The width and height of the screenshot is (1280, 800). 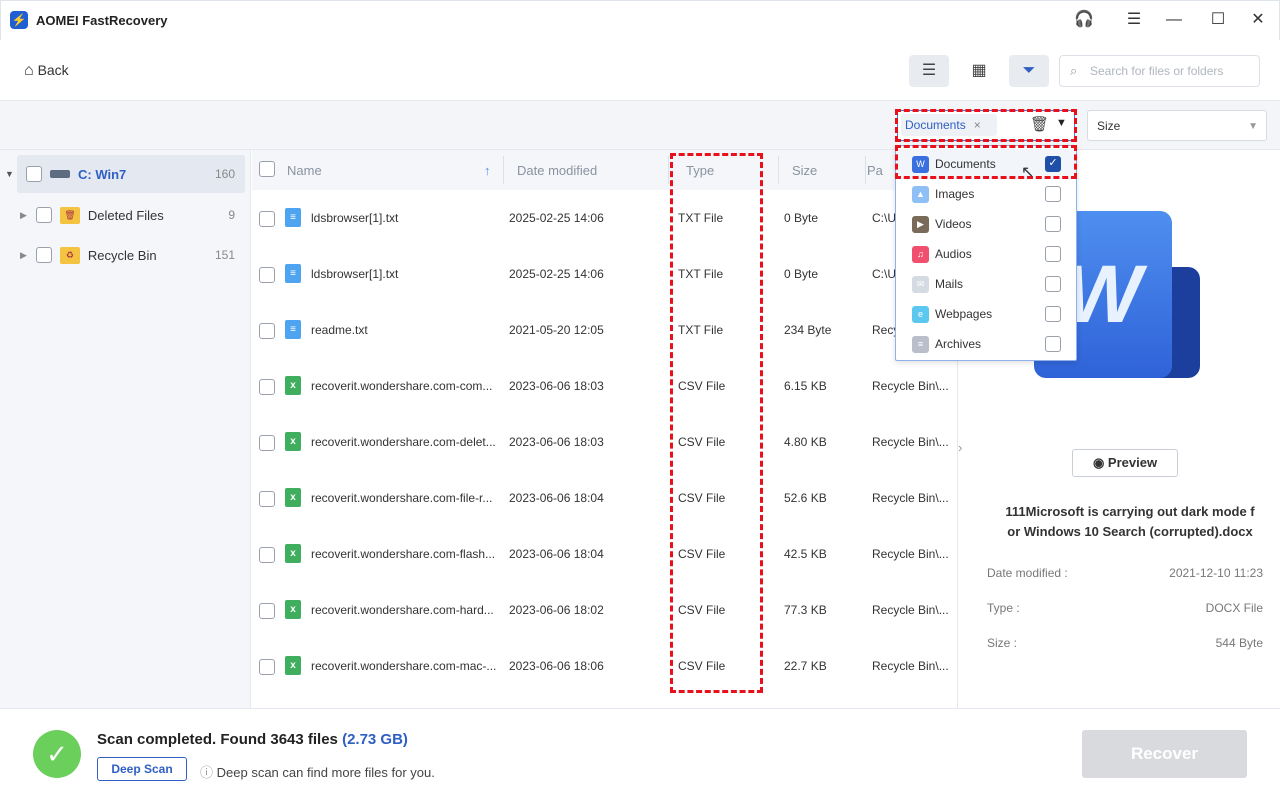 What do you see at coordinates (325, 772) in the screenshot?
I see `hint-text: Deep scan can find more files for you.` at bounding box center [325, 772].